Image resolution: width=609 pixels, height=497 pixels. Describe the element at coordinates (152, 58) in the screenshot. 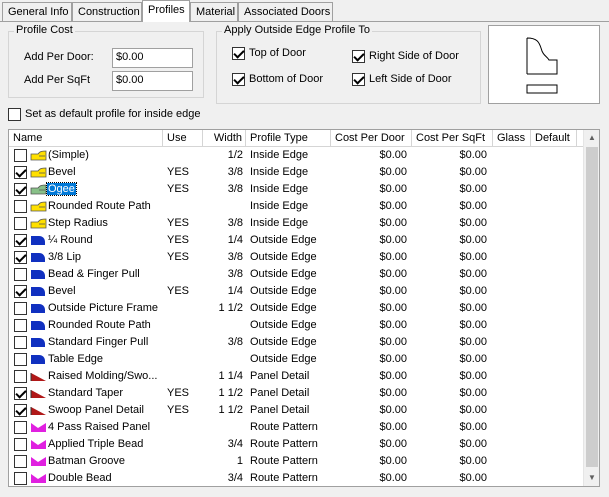

I see `per-door-input: $0.00` at that location.